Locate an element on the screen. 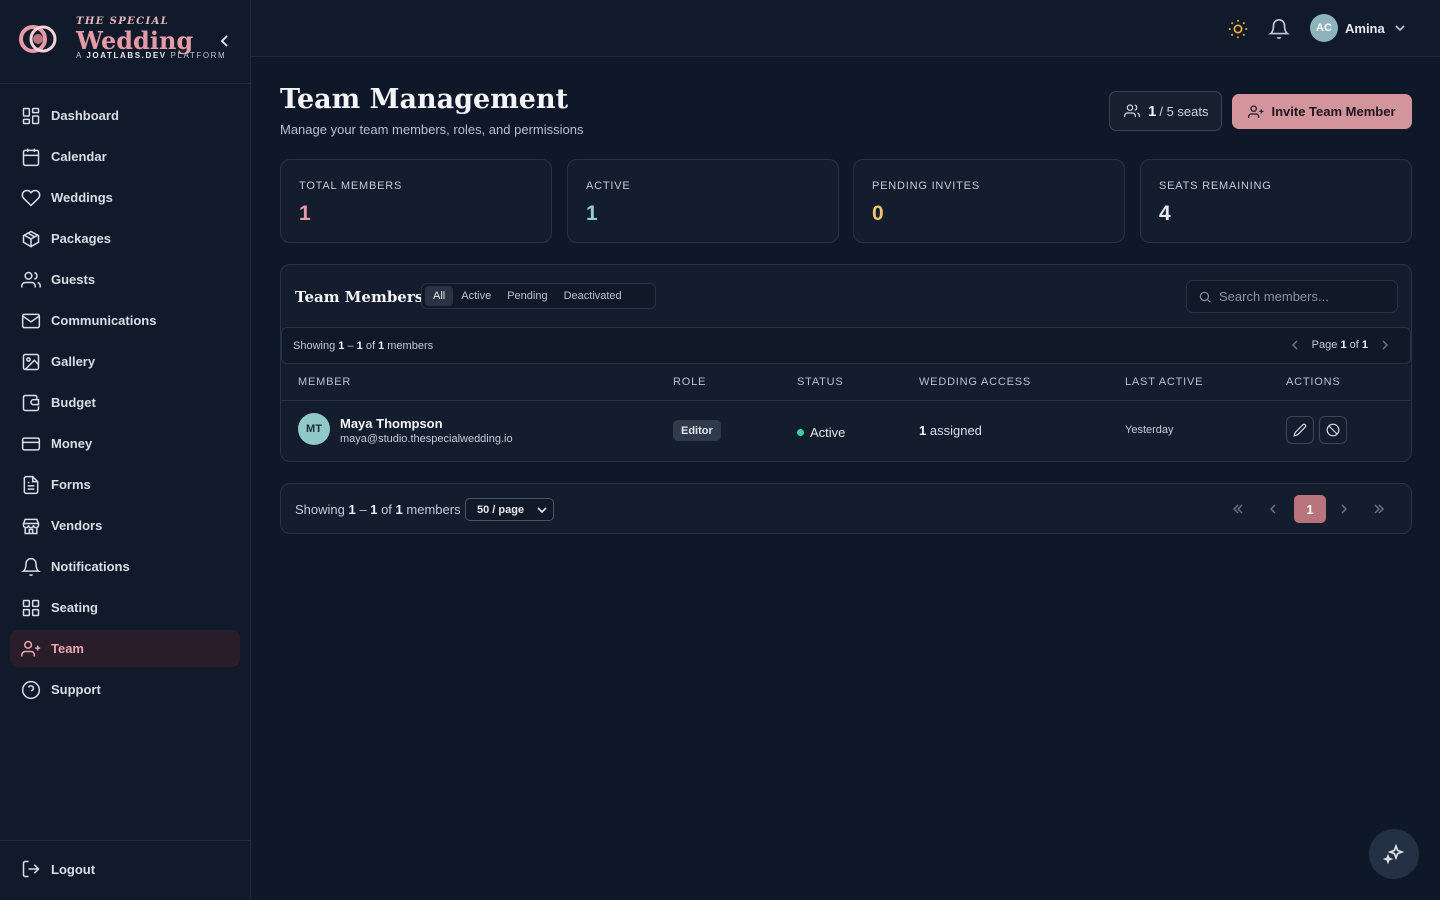  chevron-down-icon is located at coordinates (542, 510).